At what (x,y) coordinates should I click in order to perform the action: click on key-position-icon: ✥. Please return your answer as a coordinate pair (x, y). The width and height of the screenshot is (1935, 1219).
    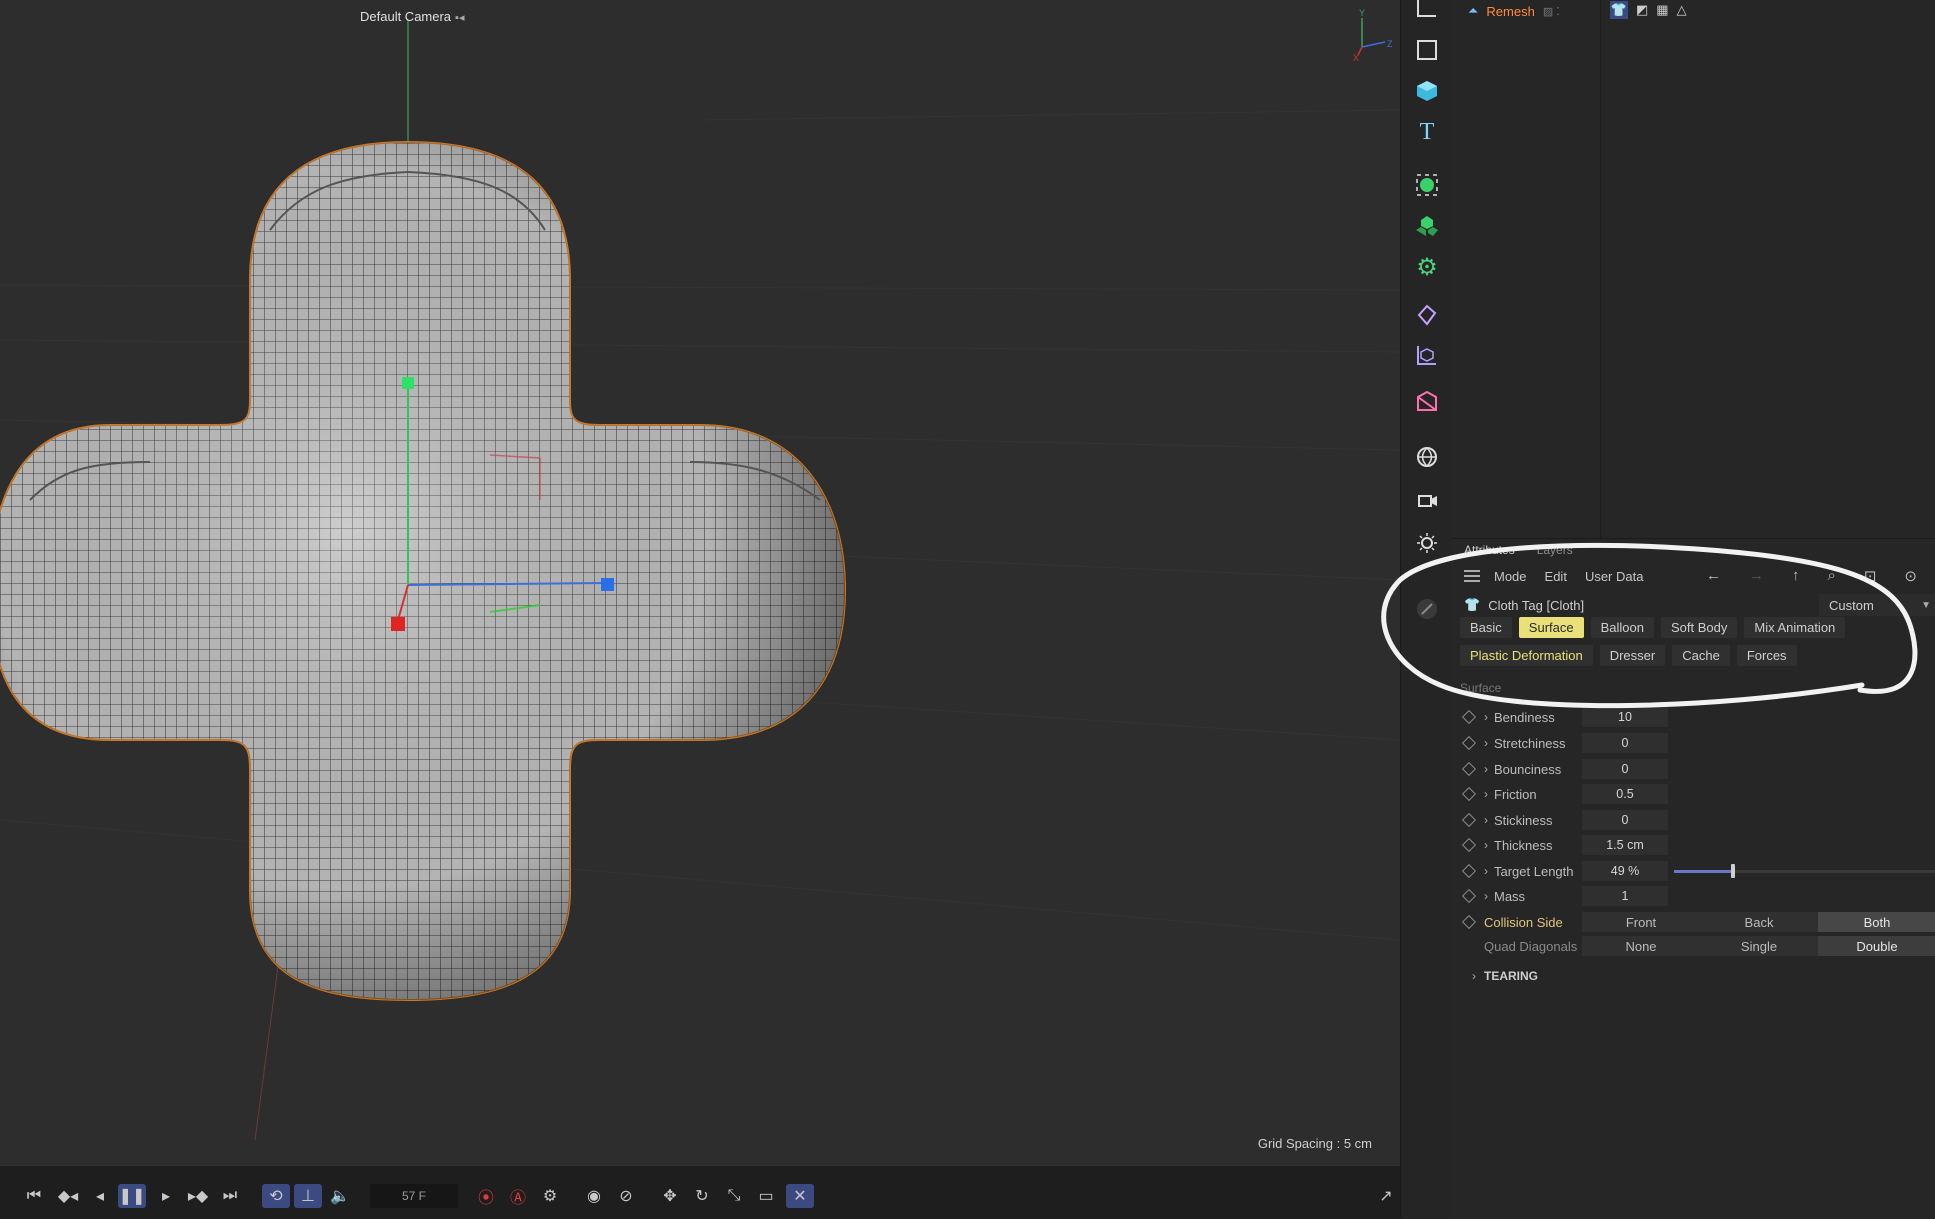
    Looking at the image, I should click on (670, 1196).